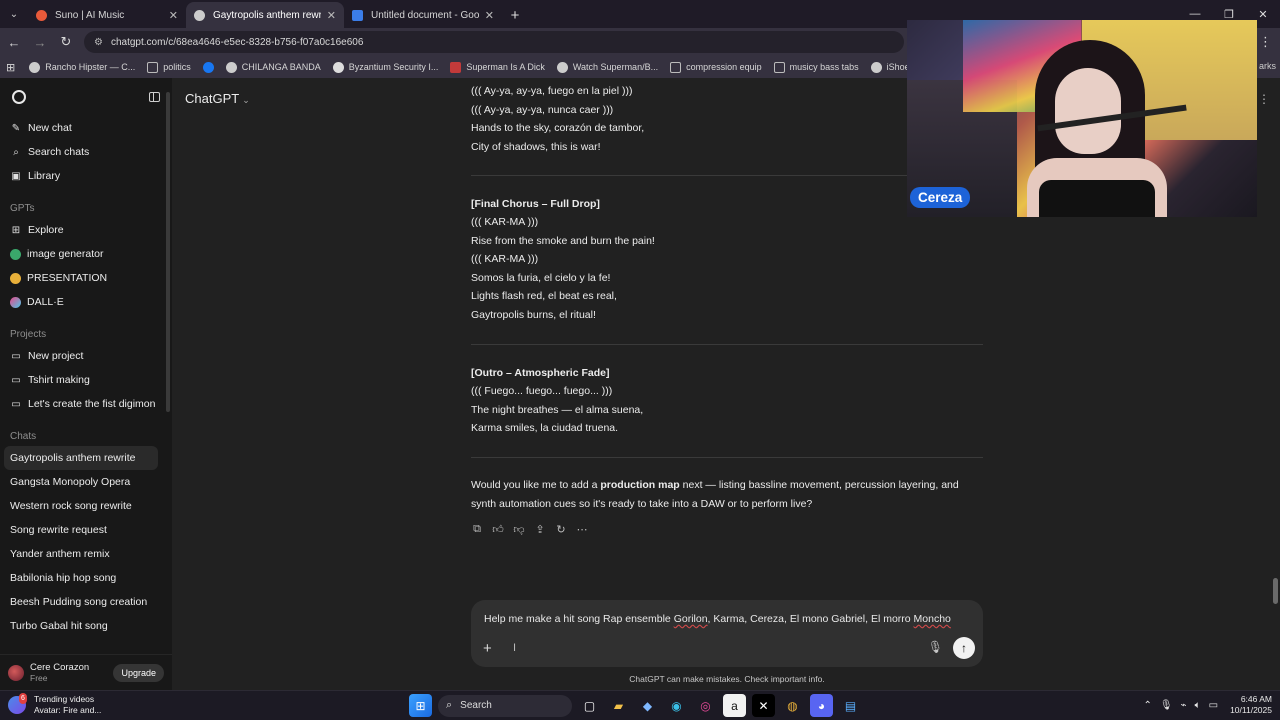 The image size is (1280, 720). Describe the element at coordinates (1184, 705) in the screenshot. I see `network-icon: ⌁` at that location.